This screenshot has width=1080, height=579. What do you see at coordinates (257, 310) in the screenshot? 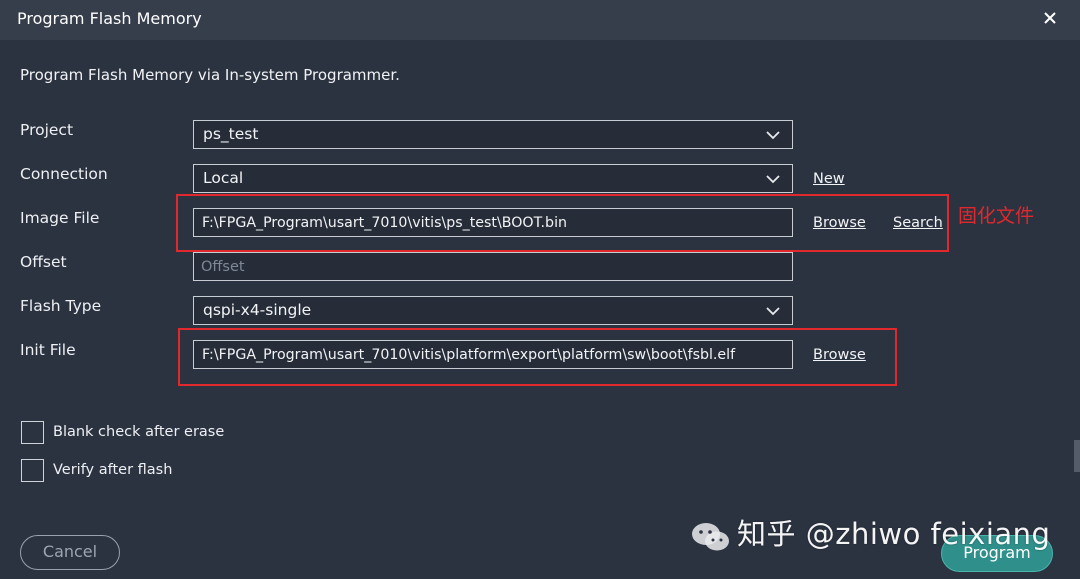
I see `flash-type-value: qspi-x4-single` at bounding box center [257, 310].